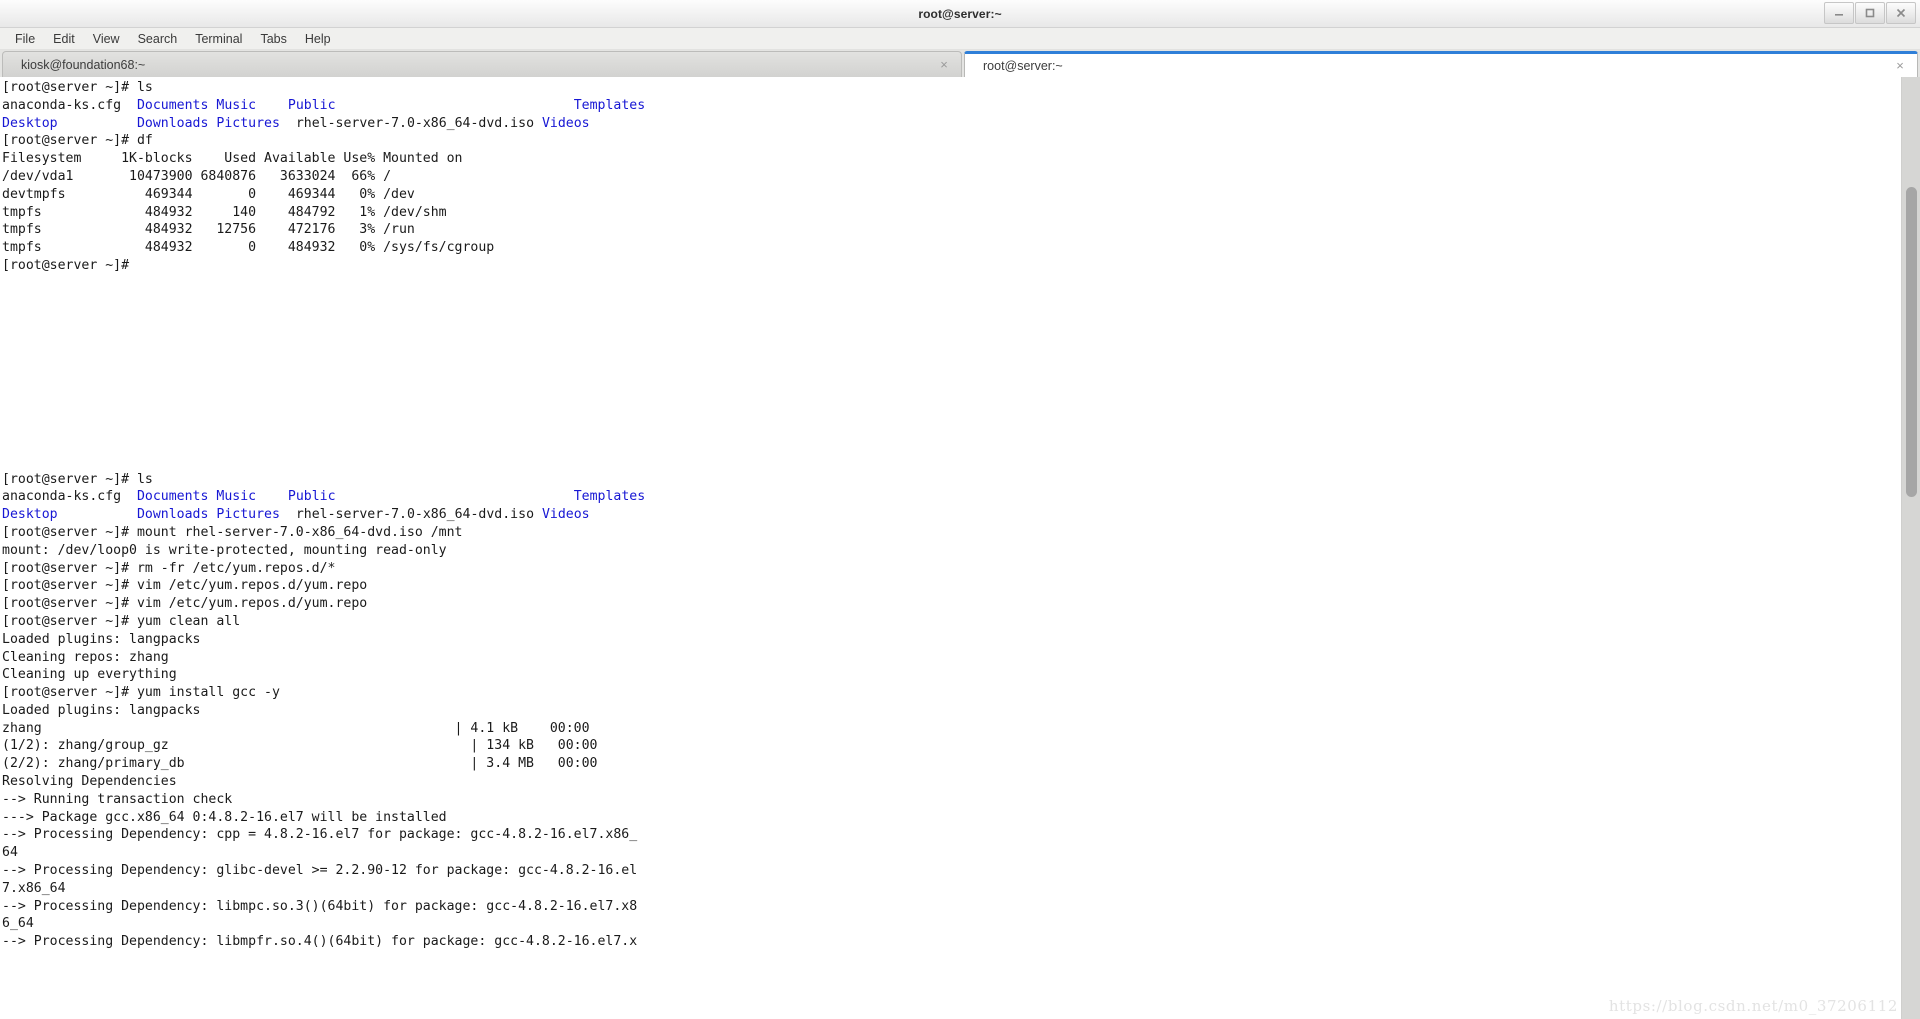 This screenshot has height=1019, width=1920. What do you see at coordinates (197, 176) in the screenshot?
I see `terminal-output-line: /dev/vda1 10473900 6840876 3633024 66% /` at bounding box center [197, 176].